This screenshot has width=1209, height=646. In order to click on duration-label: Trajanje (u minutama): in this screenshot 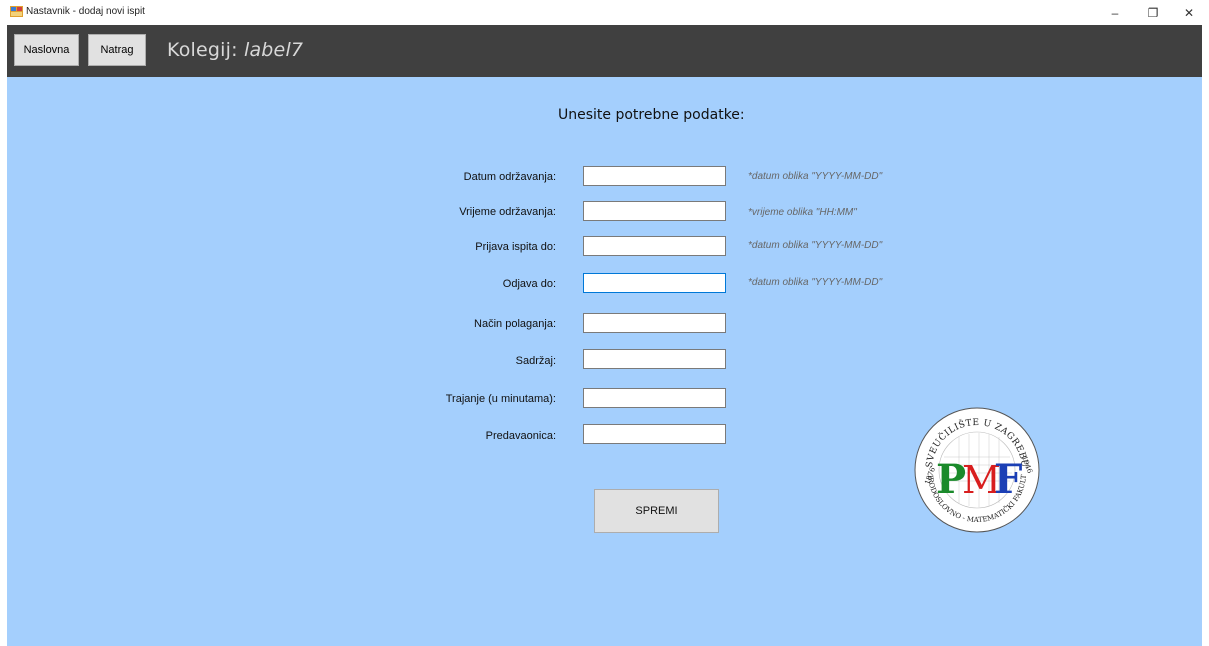, I will do `click(500, 399)`.